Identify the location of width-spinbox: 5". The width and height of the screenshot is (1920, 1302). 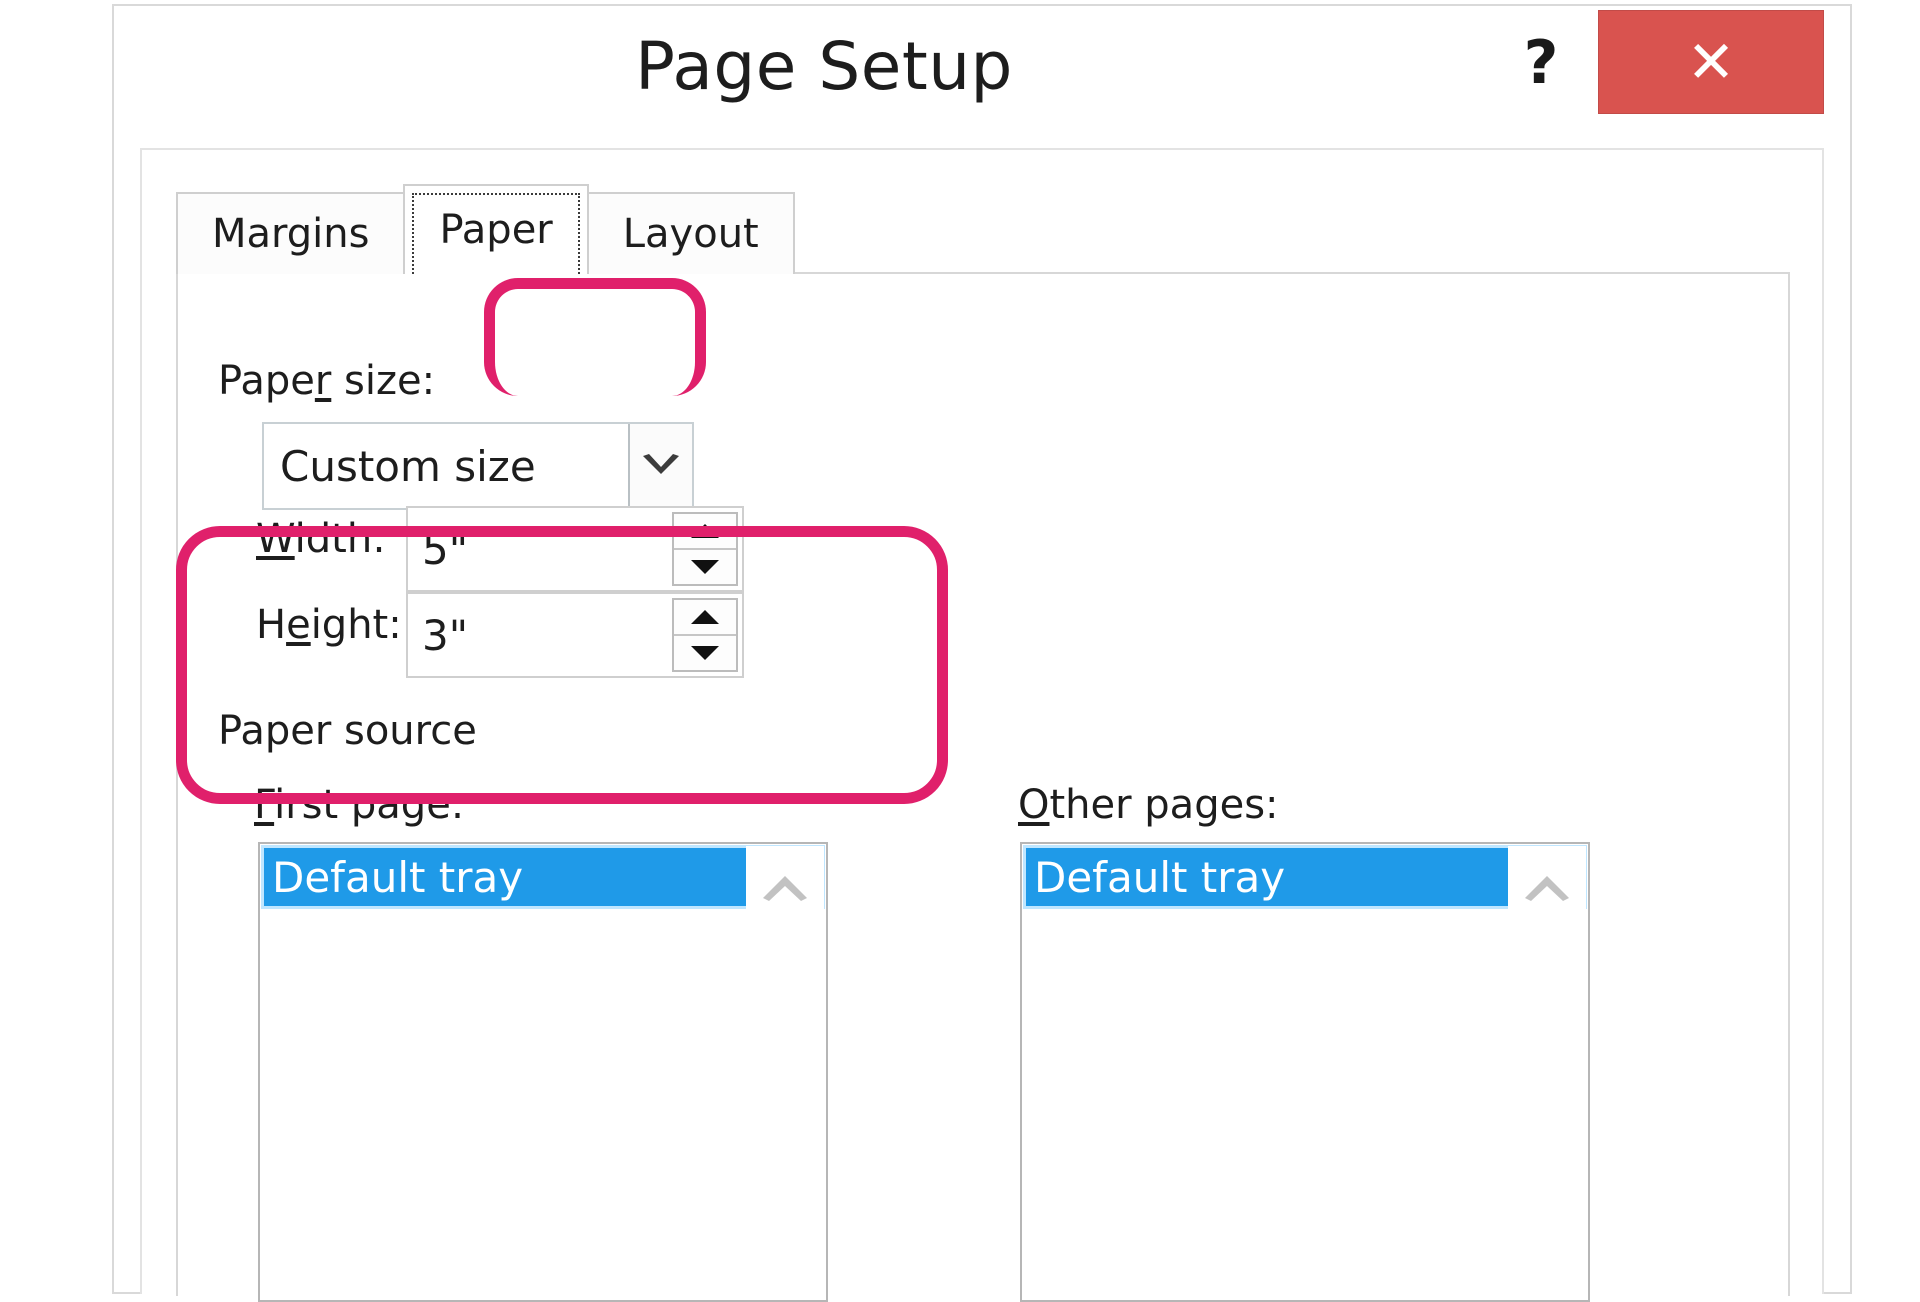
(575, 549).